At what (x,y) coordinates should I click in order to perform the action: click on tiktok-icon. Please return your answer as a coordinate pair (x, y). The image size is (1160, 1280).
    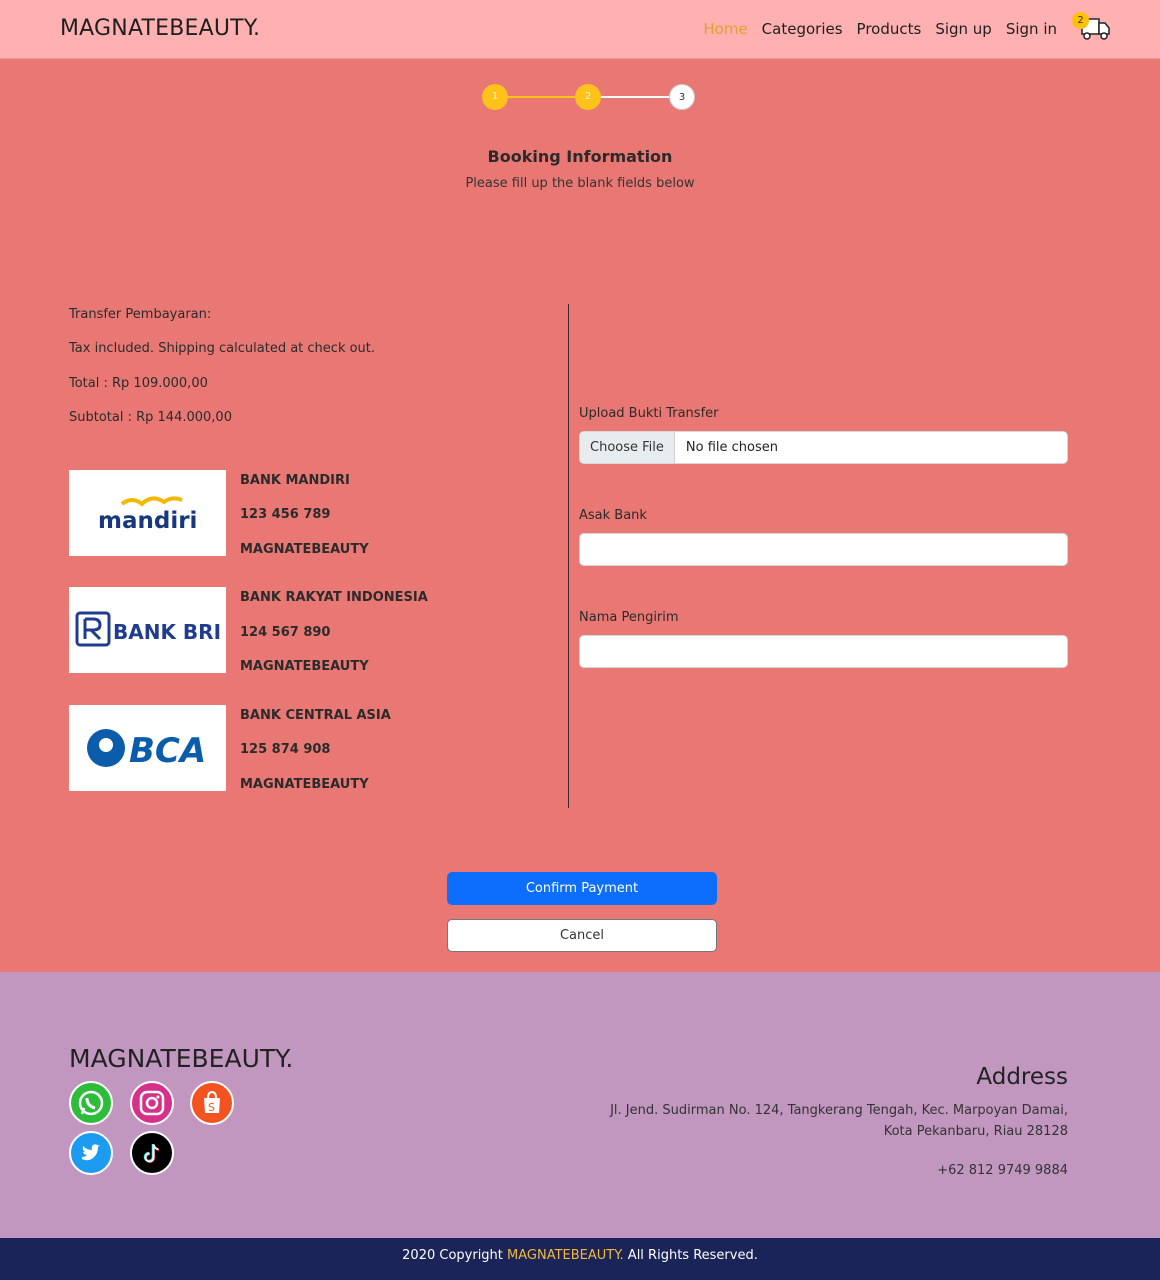
    Looking at the image, I should click on (152, 1153).